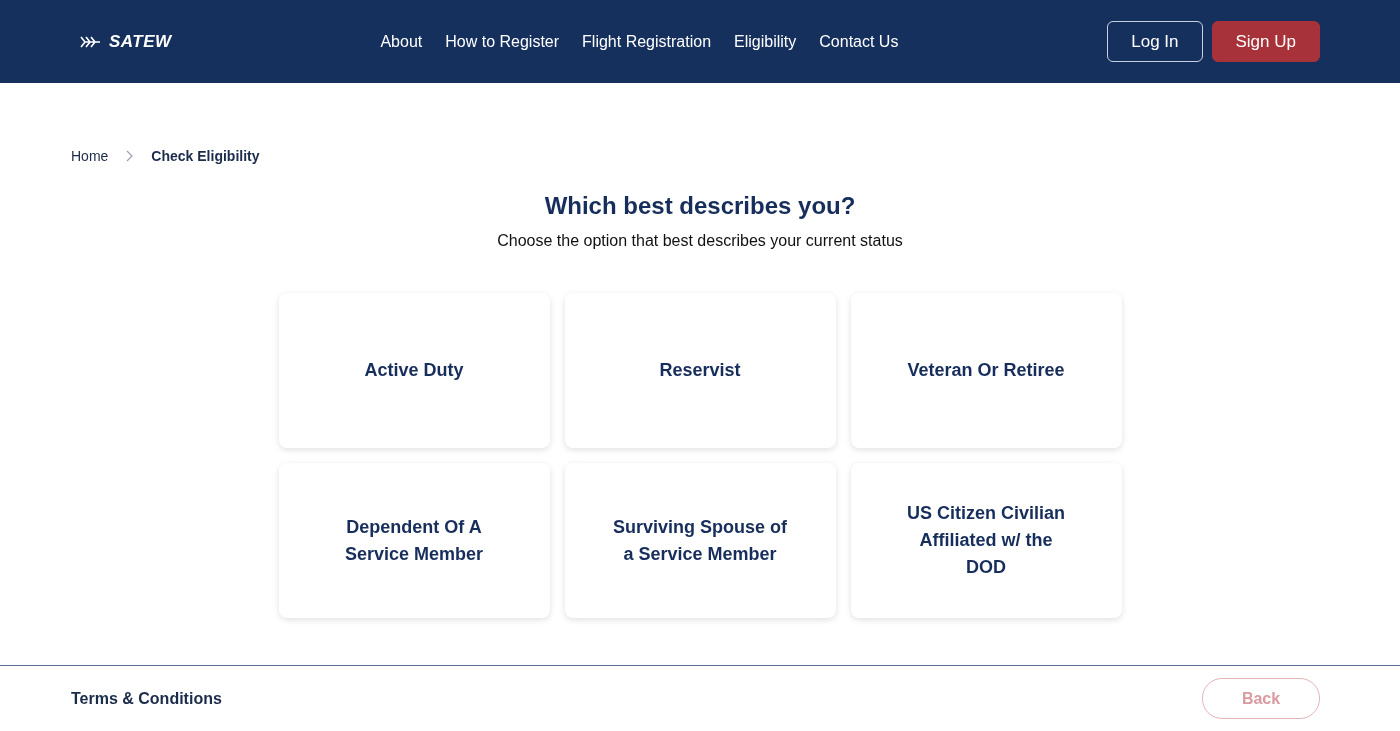 Image resolution: width=1400 pixels, height=731 pixels. Describe the element at coordinates (765, 41) in the screenshot. I see `nav-link: Eligibility` at that location.